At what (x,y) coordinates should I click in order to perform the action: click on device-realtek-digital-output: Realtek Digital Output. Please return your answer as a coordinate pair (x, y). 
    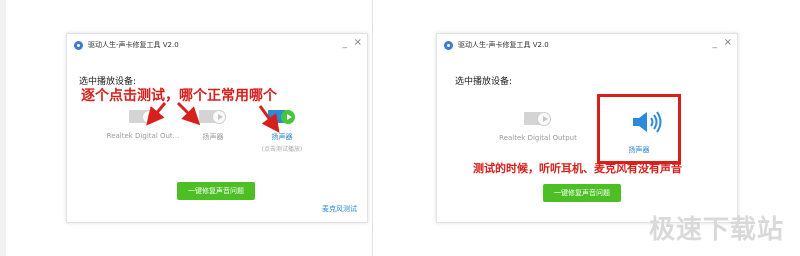
    Looking at the image, I should click on (538, 125).